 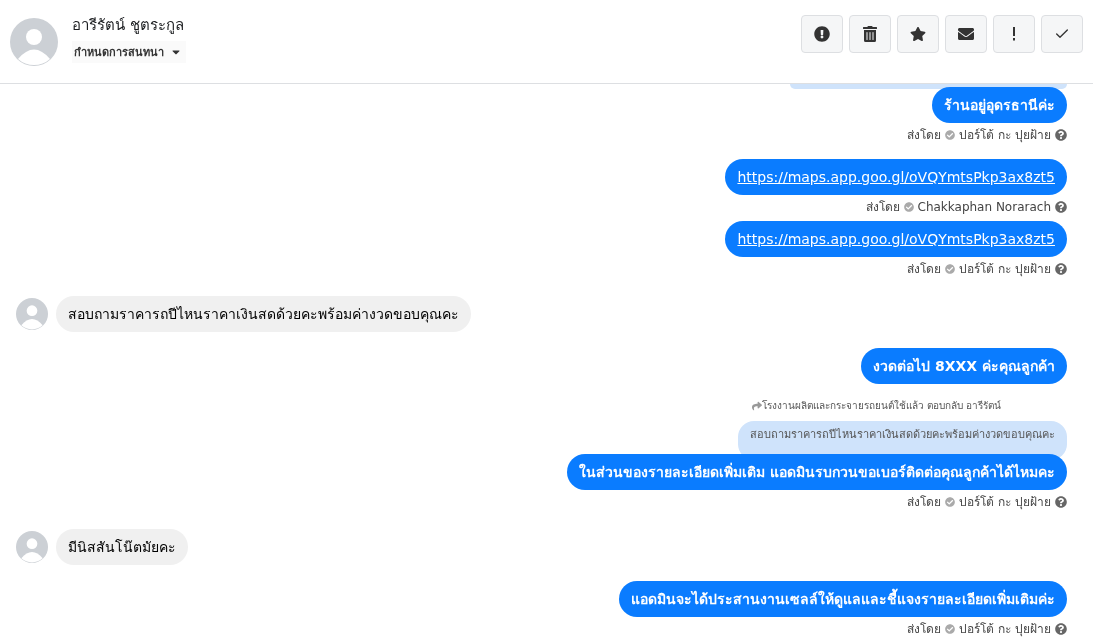 What do you see at coordinates (817, 472) in the screenshot?
I see `message-bubble: ในส่วนของรายละเอียดเพิ่มเติม แอดมินรบกวนขอเบอร์ติดต่อคุณลูกค้าได้ไหมคะ` at bounding box center [817, 472].